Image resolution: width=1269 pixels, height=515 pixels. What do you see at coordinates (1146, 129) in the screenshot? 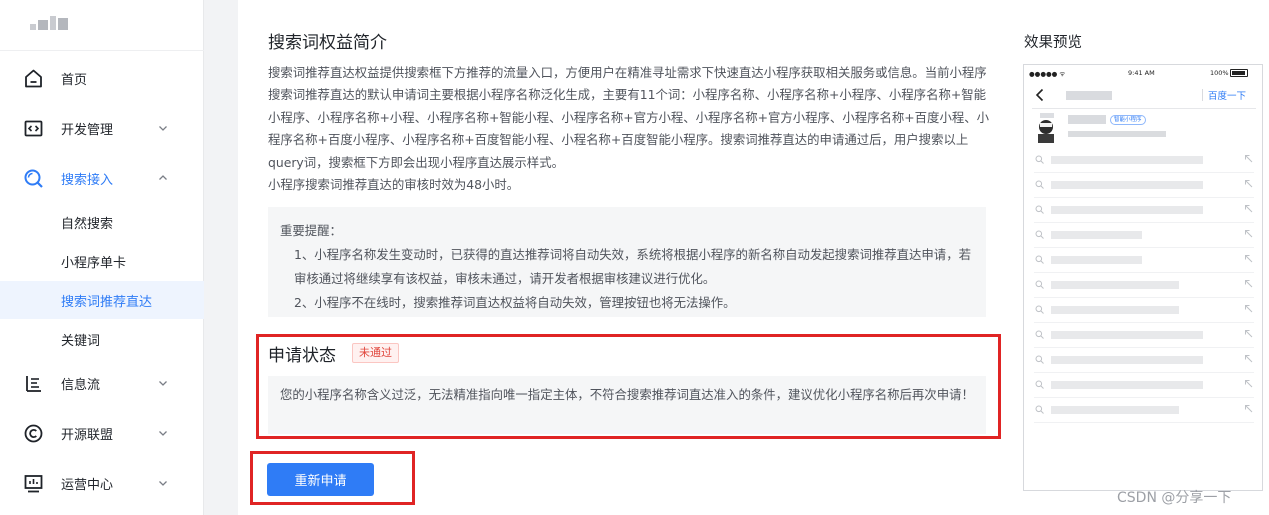
I see `mini-program-card: 智能小程序` at bounding box center [1146, 129].